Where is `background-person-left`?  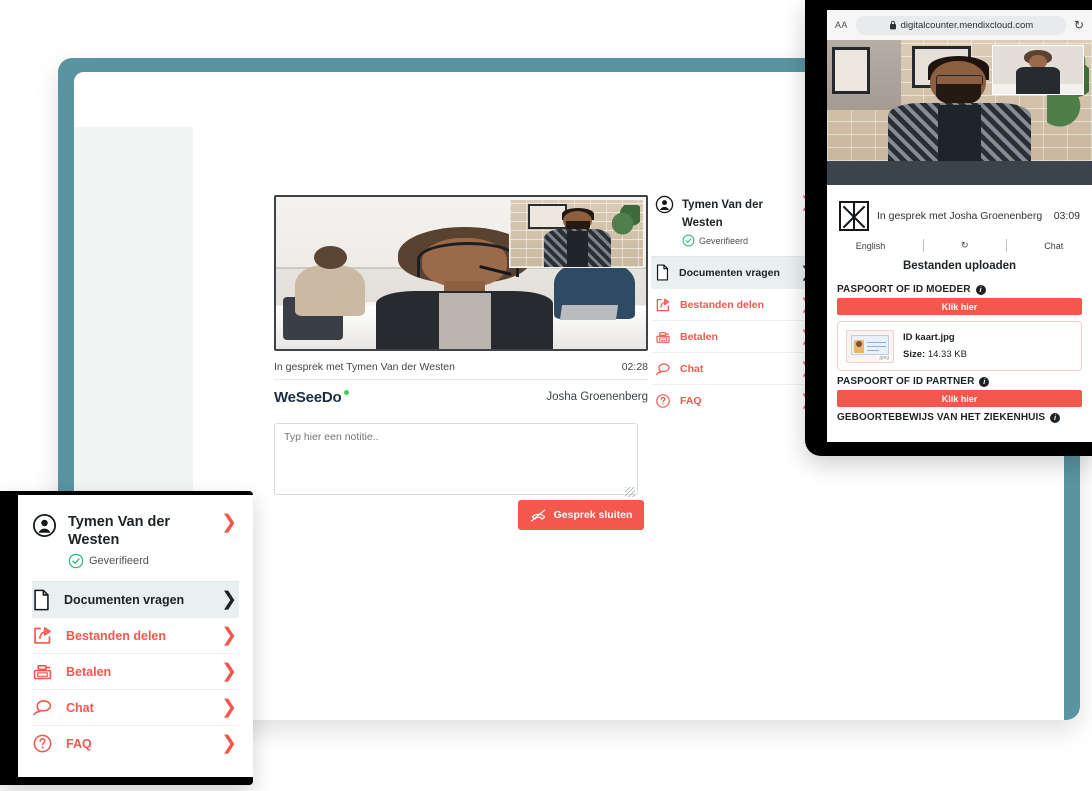
background-person-left is located at coordinates (329, 281).